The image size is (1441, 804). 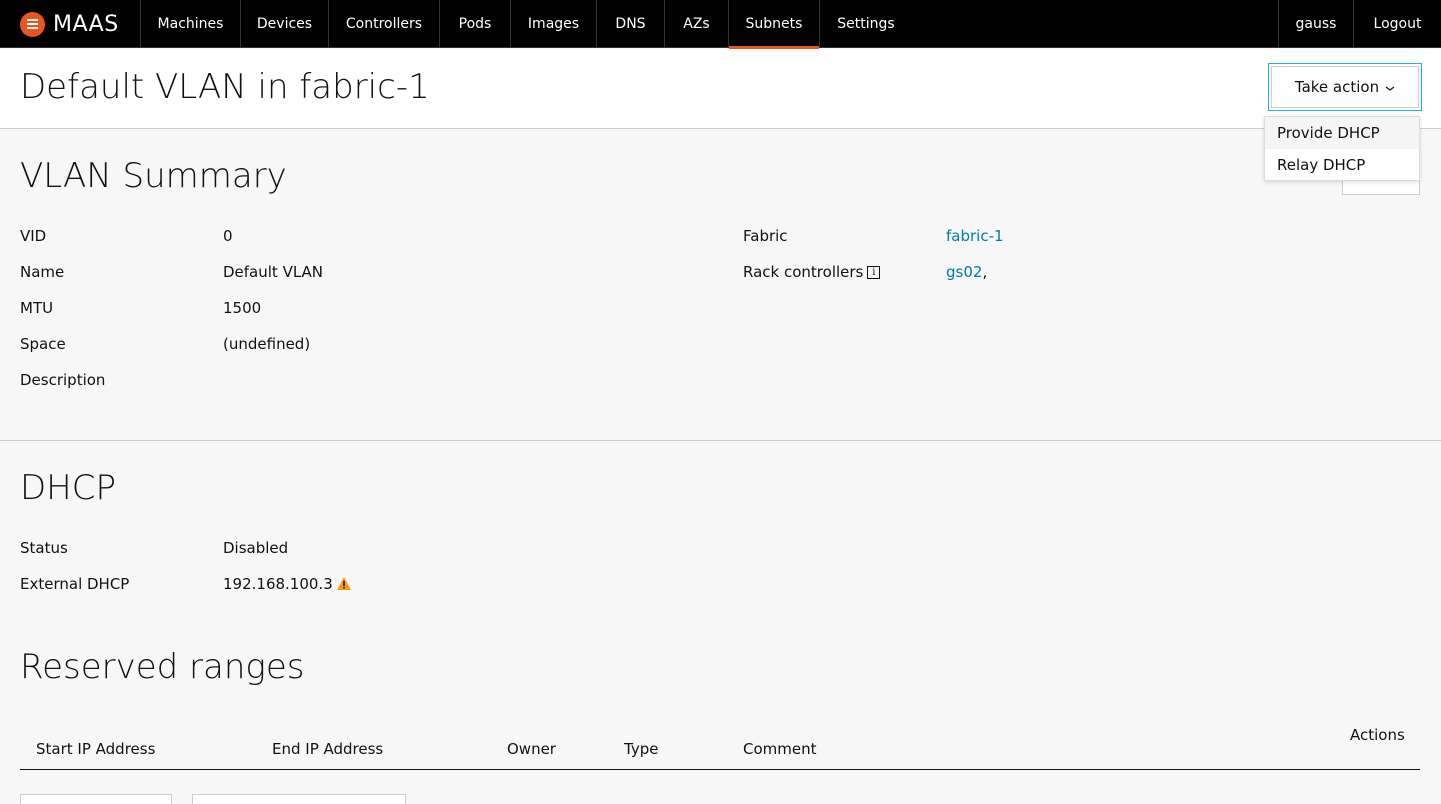 What do you see at coordinates (37, 308) in the screenshot?
I see `field-label-mtu: MTU` at bounding box center [37, 308].